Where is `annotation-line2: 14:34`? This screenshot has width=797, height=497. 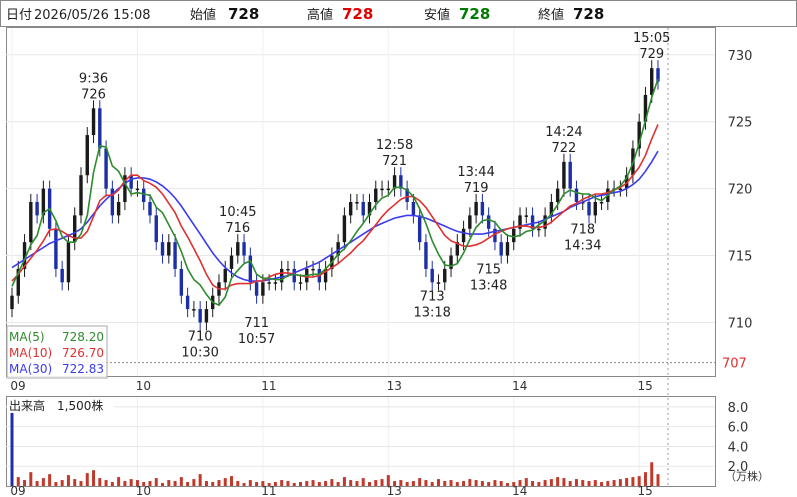 annotation-line2: 14:34 is located at coordinates (582, 245).